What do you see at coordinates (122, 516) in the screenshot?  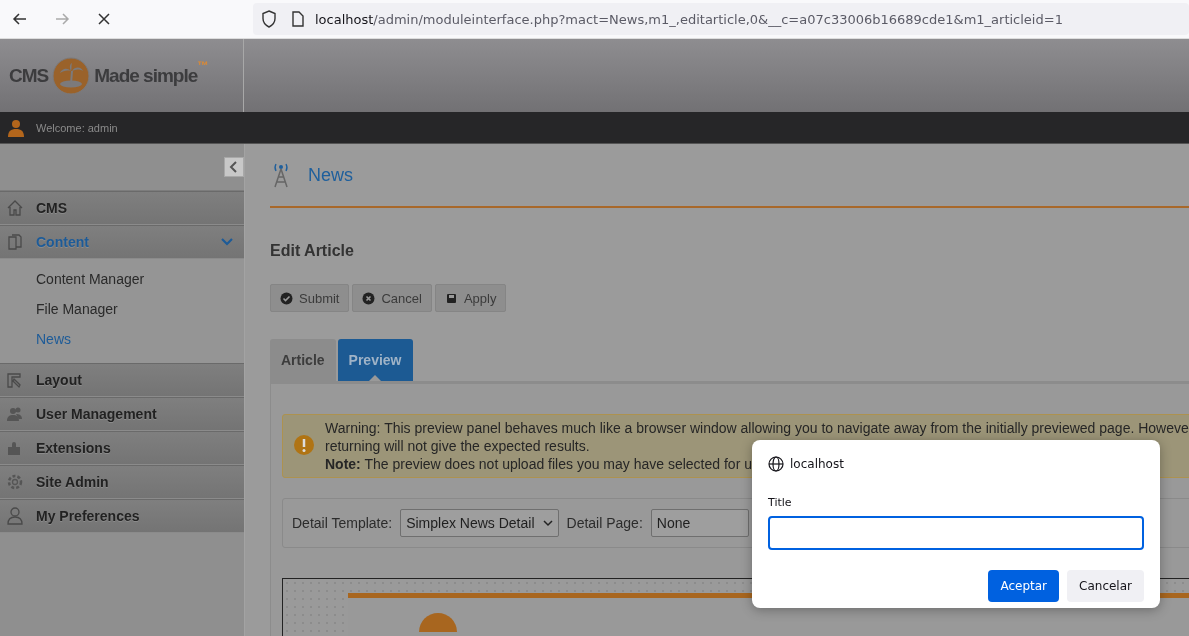 I see `sidebar-item: My Preferences` at bounding box center [122, 516].